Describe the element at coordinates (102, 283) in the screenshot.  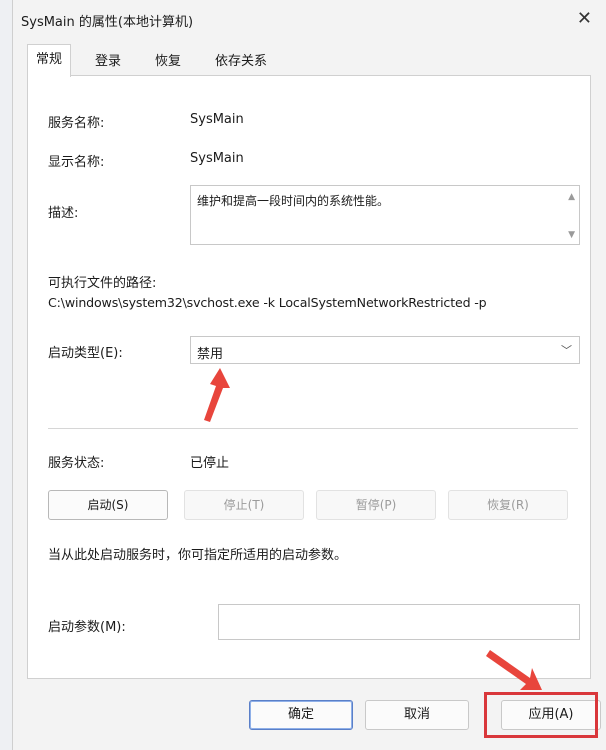
I see `path-label: 可执行文件的路径:` at that location.